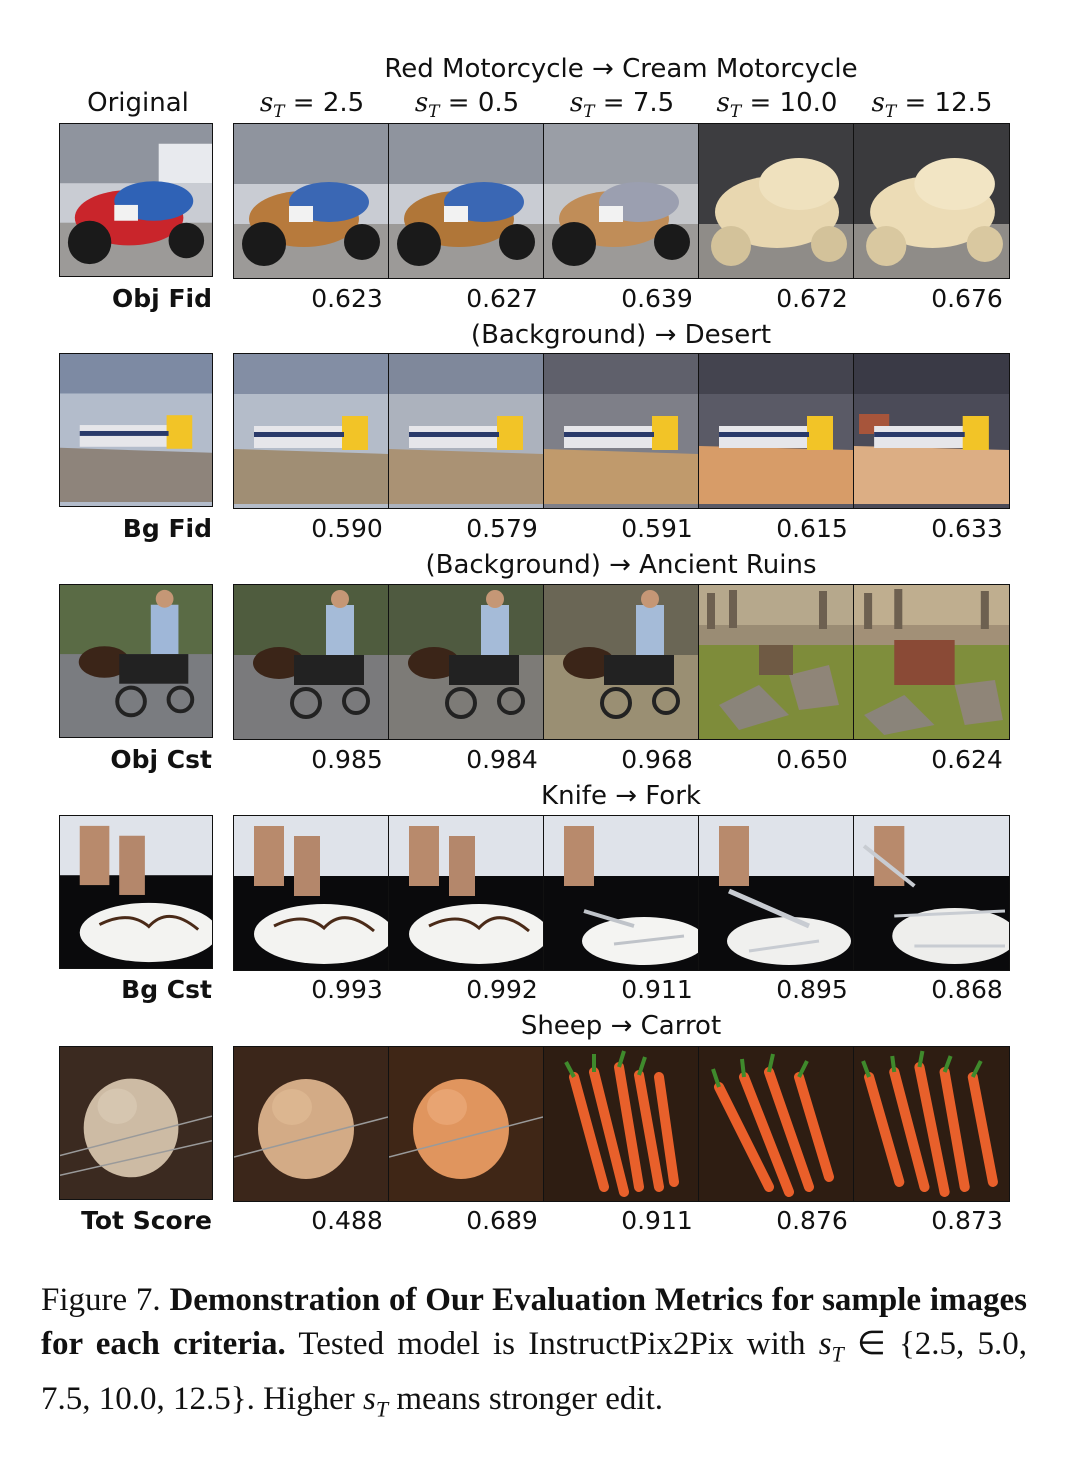  I want to click on score-value: 0.672, so click(812, 298).